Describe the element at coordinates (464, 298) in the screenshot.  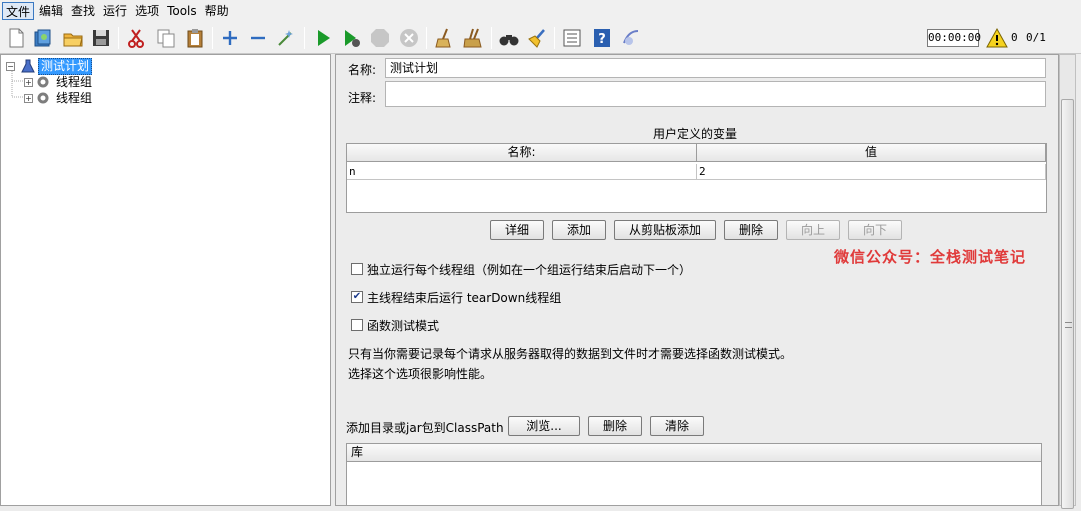
I see `teardown-label: 主线程结束后运行 tearDown线程组` at that location.